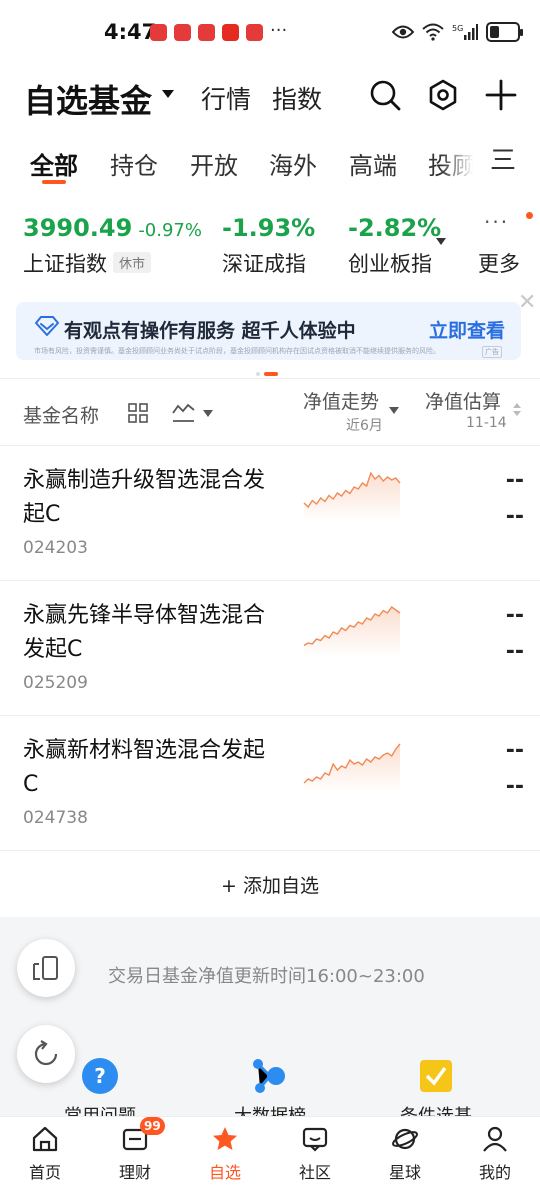 The image size is (540, 1188). I want to click on column-estimate: 净值估算, so click(463, 400).